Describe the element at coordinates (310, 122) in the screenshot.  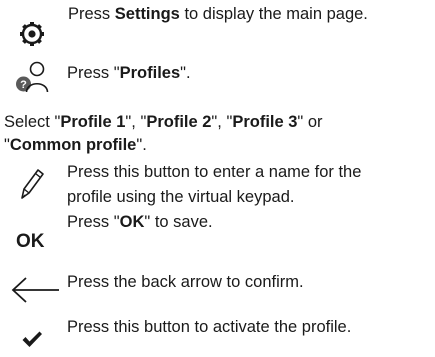
I see `select-sep3: " or` at that location.